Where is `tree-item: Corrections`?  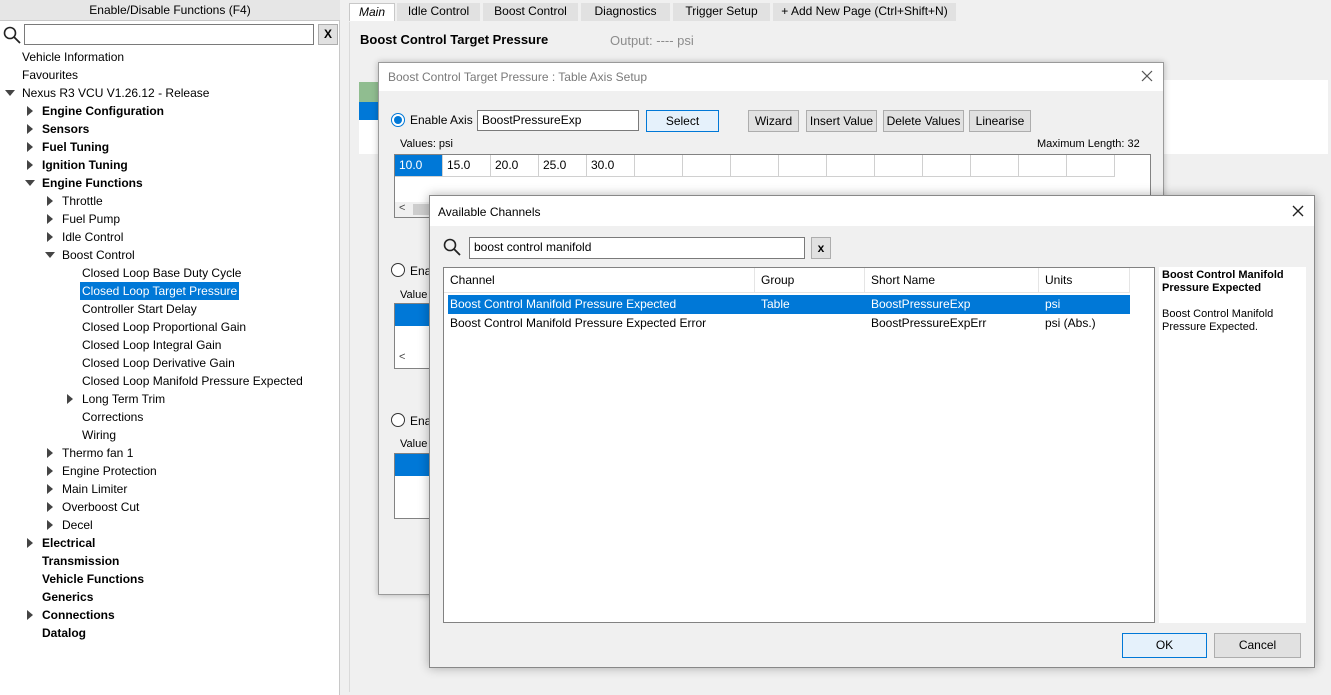
tree-item: Corrections is located at coordinates (170, 417).